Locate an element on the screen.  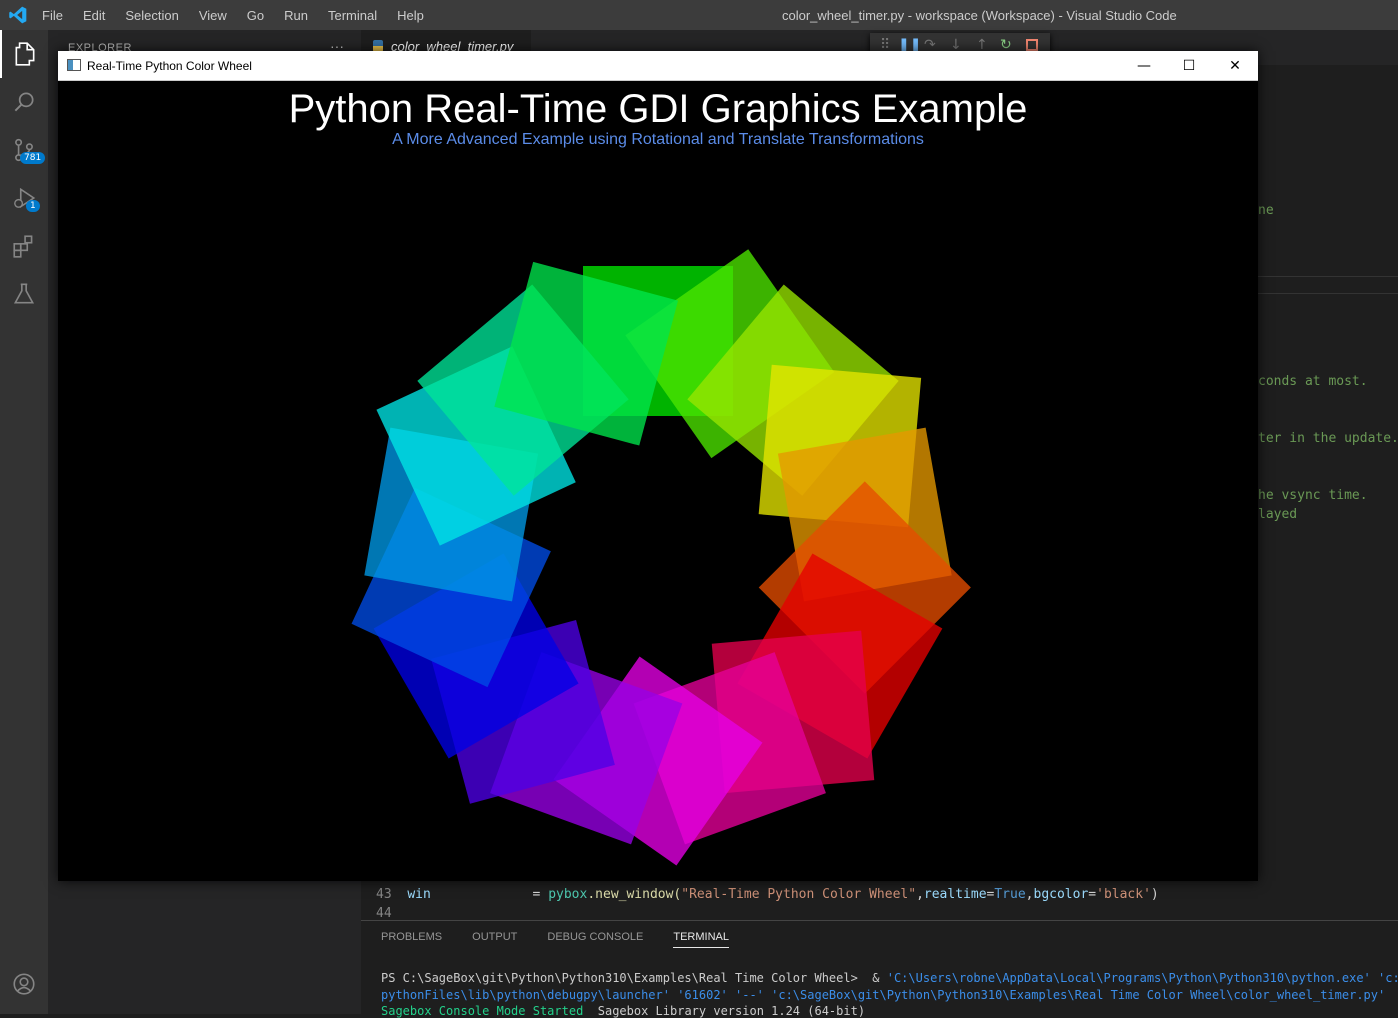
panel-tabs: PROBLEMS OUTPUT DEBUG CONSOLE TERMINAL is located at coordinates (570, 939).